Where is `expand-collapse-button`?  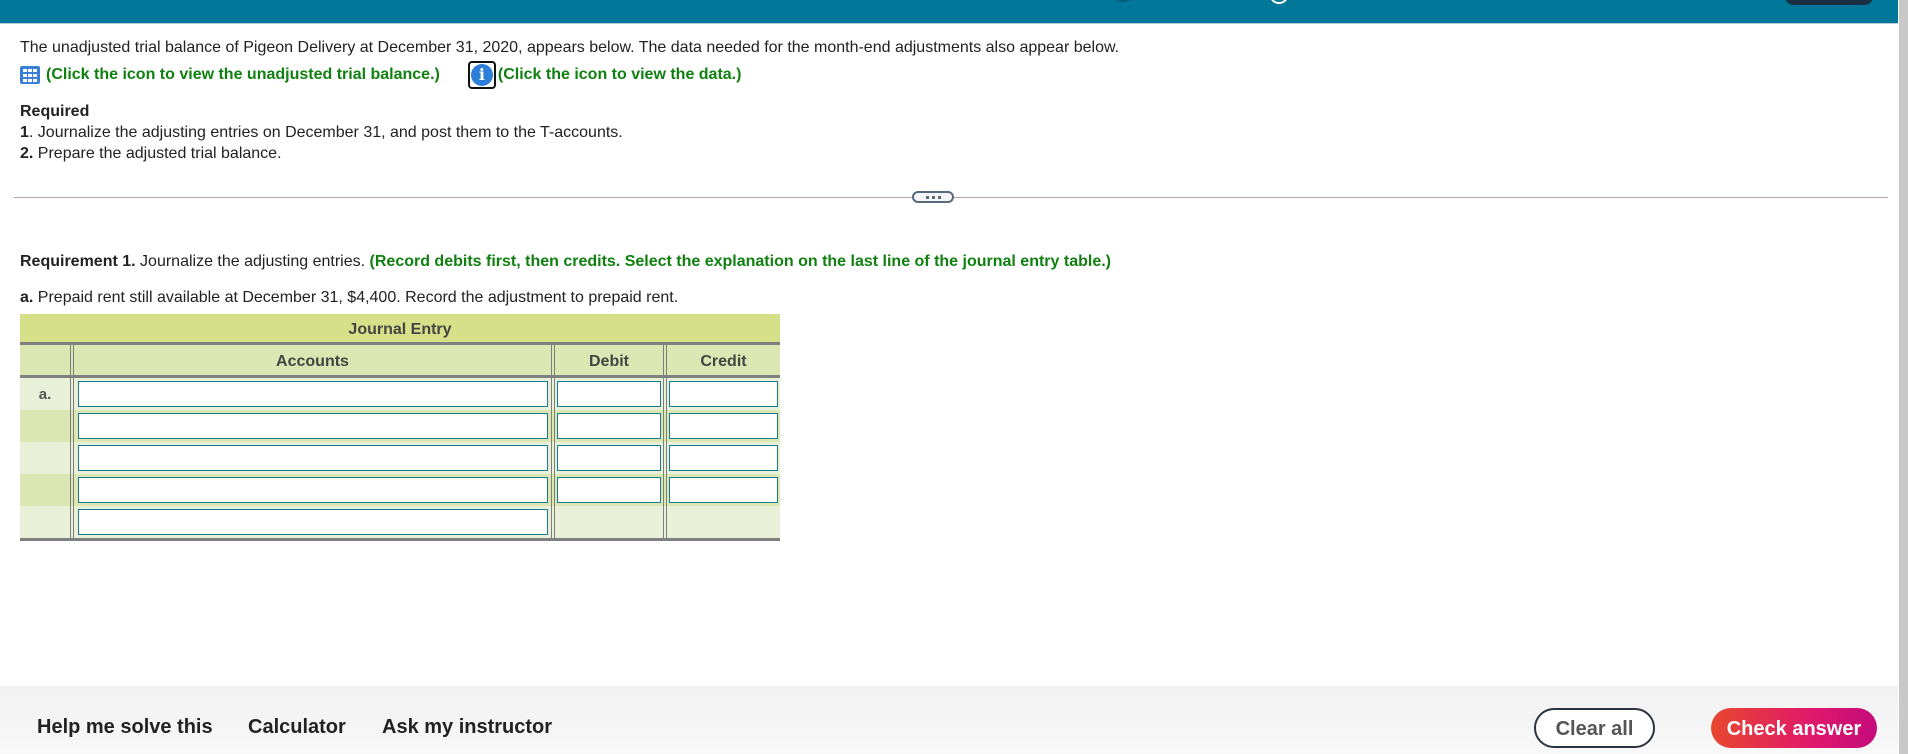
expand-collapse-button is located at coordinates (933, 197).